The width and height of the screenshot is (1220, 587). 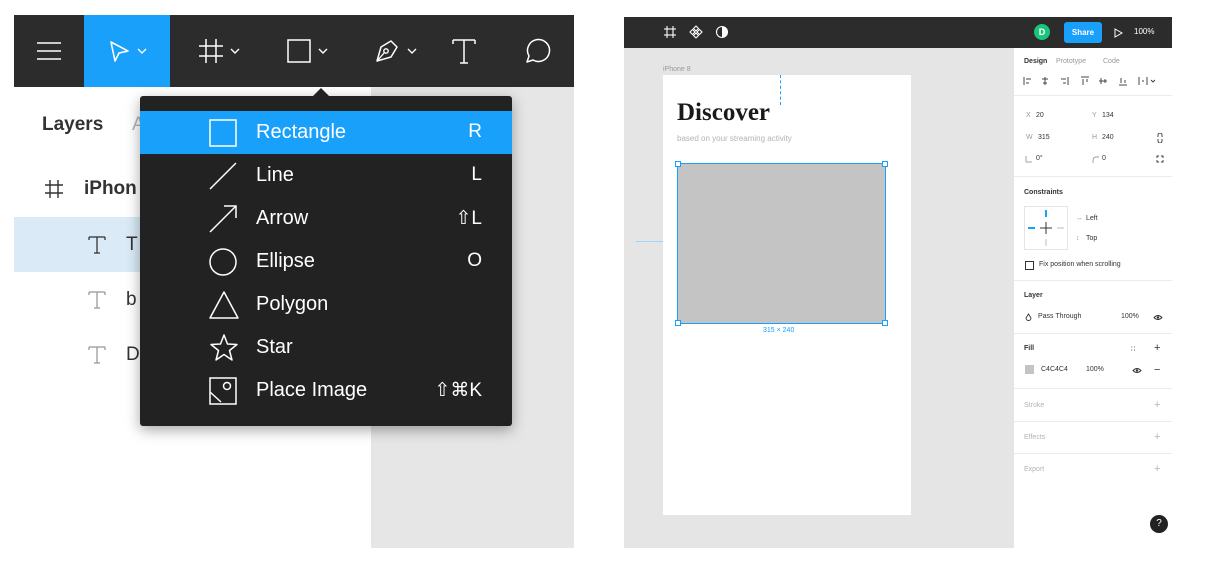 What do you see at coordinates (1028, 317) in the screenshot?
I see `blend-mode-icon` at bounding box center [1028, 317].